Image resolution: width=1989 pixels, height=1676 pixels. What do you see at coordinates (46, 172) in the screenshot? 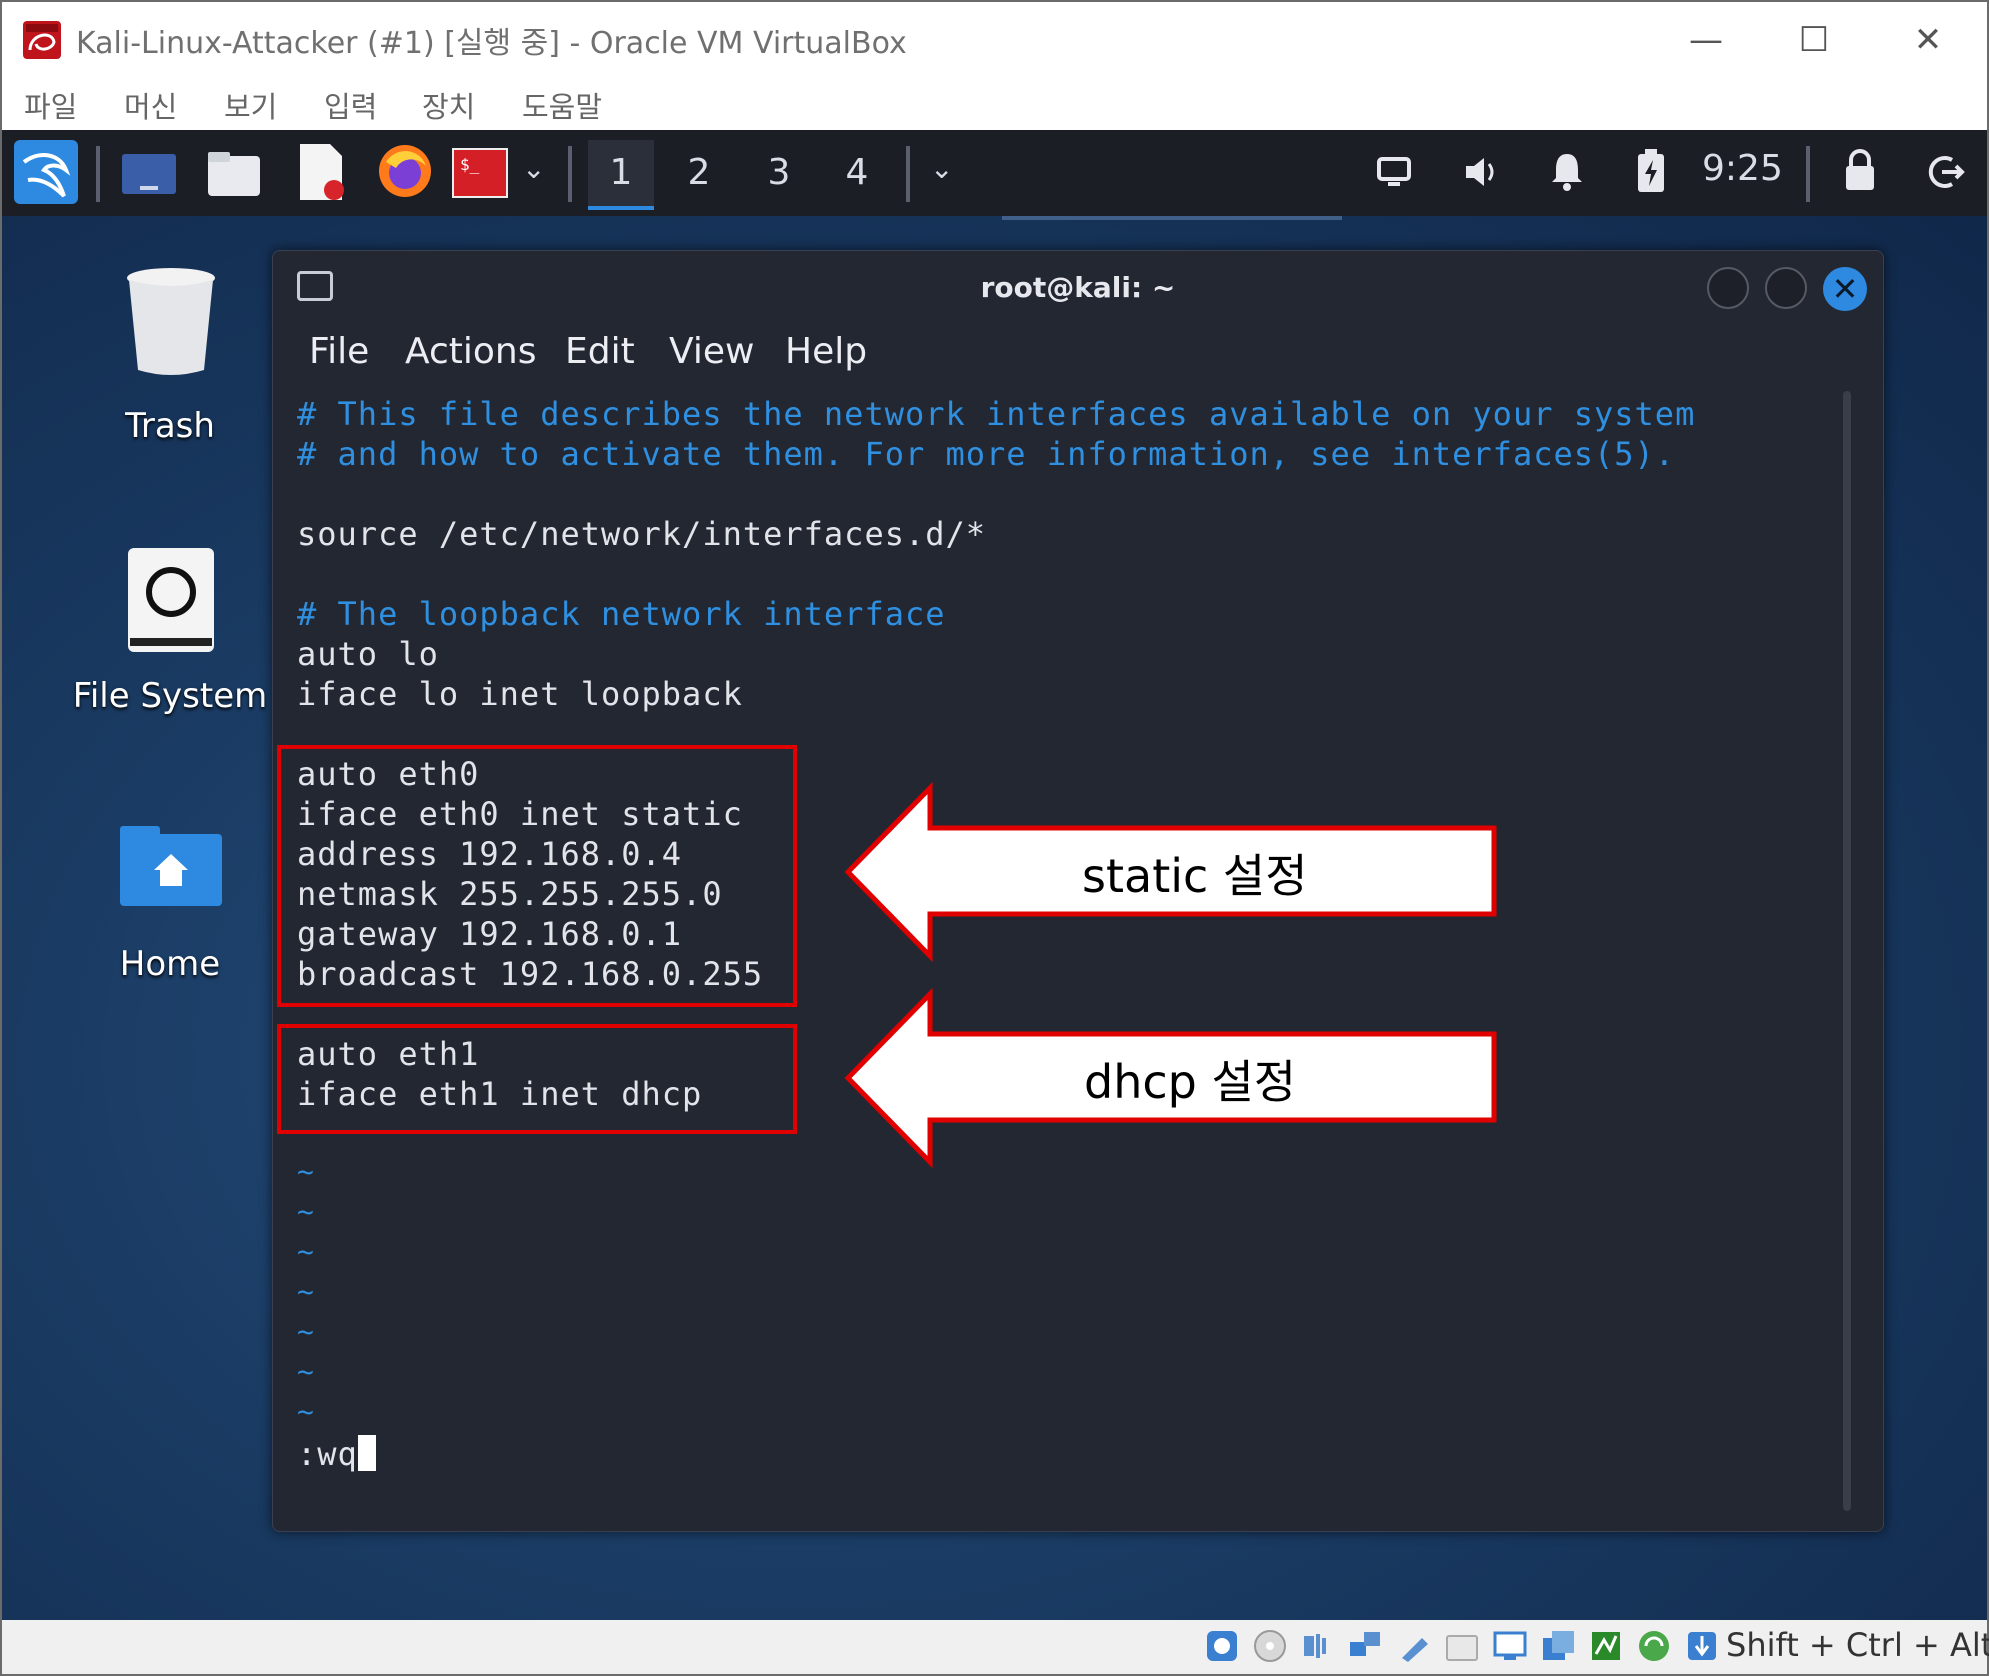
I see `kali-menu-icon` at bounding box center [46, 172].